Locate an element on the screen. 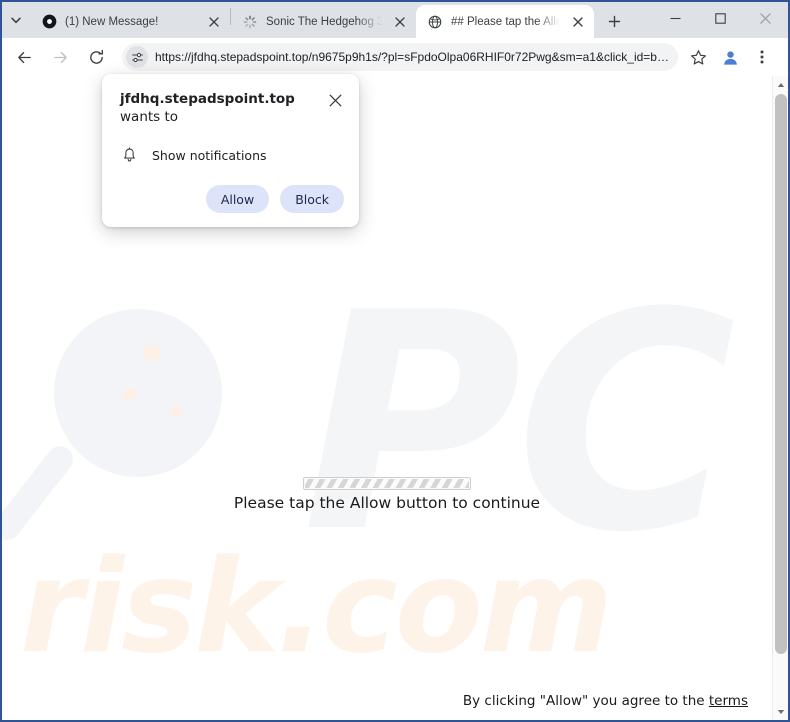  minimize-button is located at coordinates (675, 18).